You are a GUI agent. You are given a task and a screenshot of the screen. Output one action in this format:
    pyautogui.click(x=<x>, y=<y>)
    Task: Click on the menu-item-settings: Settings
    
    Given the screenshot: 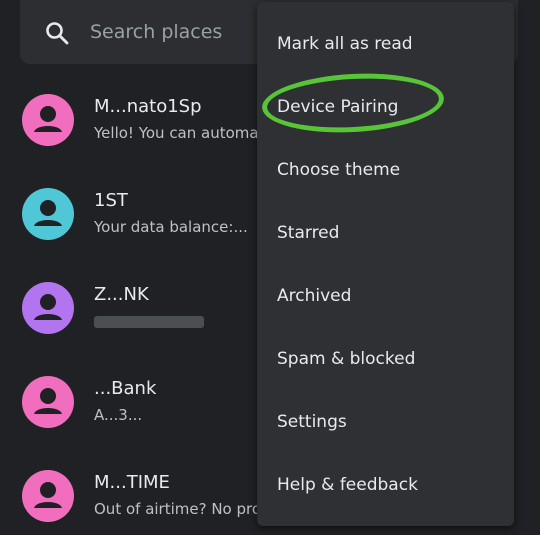 What is the action you would take?
    pyautogui.click(x=385, y=421)
    